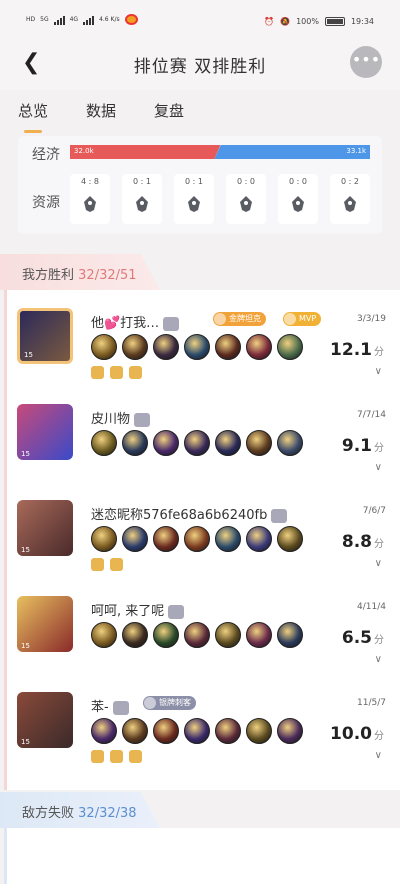 The image size is (400, 884). Describe the element at coordinates (362, 21) in the screenshot. I see `clock: 19:34` at that location.